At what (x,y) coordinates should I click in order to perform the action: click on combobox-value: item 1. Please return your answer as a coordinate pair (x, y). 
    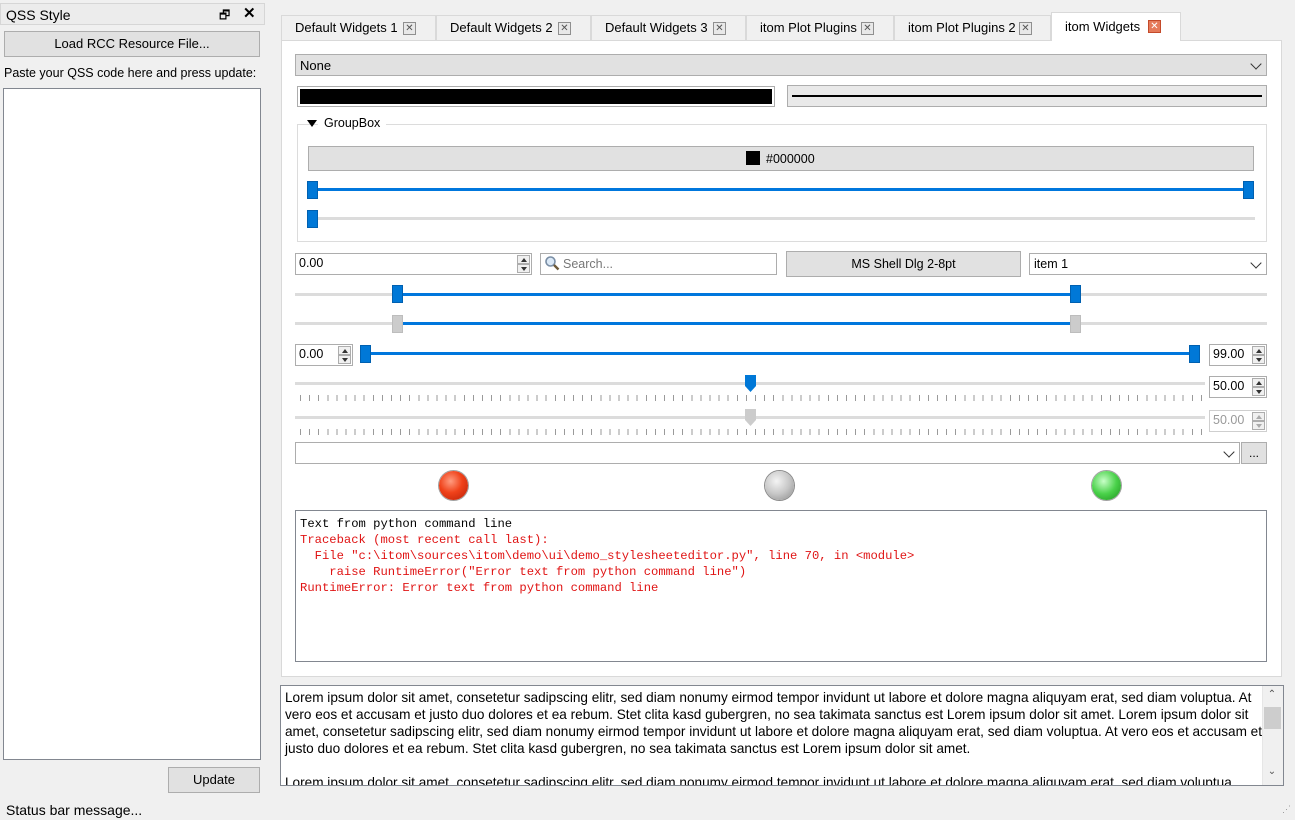
    Looking at the image, I should click on (1051, 264).